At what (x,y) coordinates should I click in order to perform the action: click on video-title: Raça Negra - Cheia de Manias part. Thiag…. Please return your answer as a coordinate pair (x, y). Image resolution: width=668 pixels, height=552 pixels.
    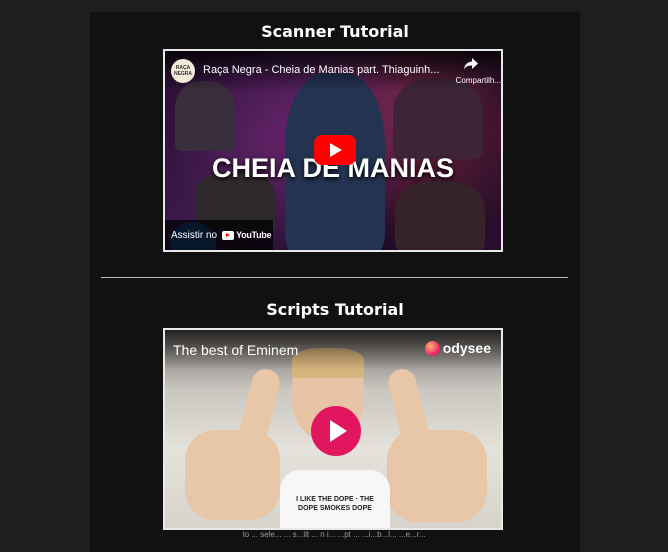
    Looking at the image, I should click on (322, 70).